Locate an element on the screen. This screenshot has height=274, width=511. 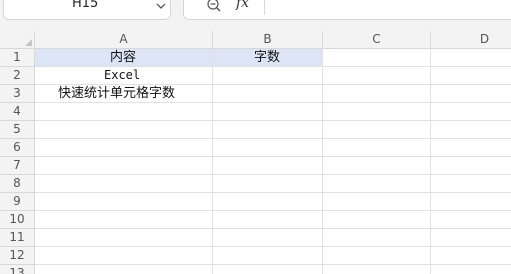
cell-c2 is located at coordinates (377, 76).